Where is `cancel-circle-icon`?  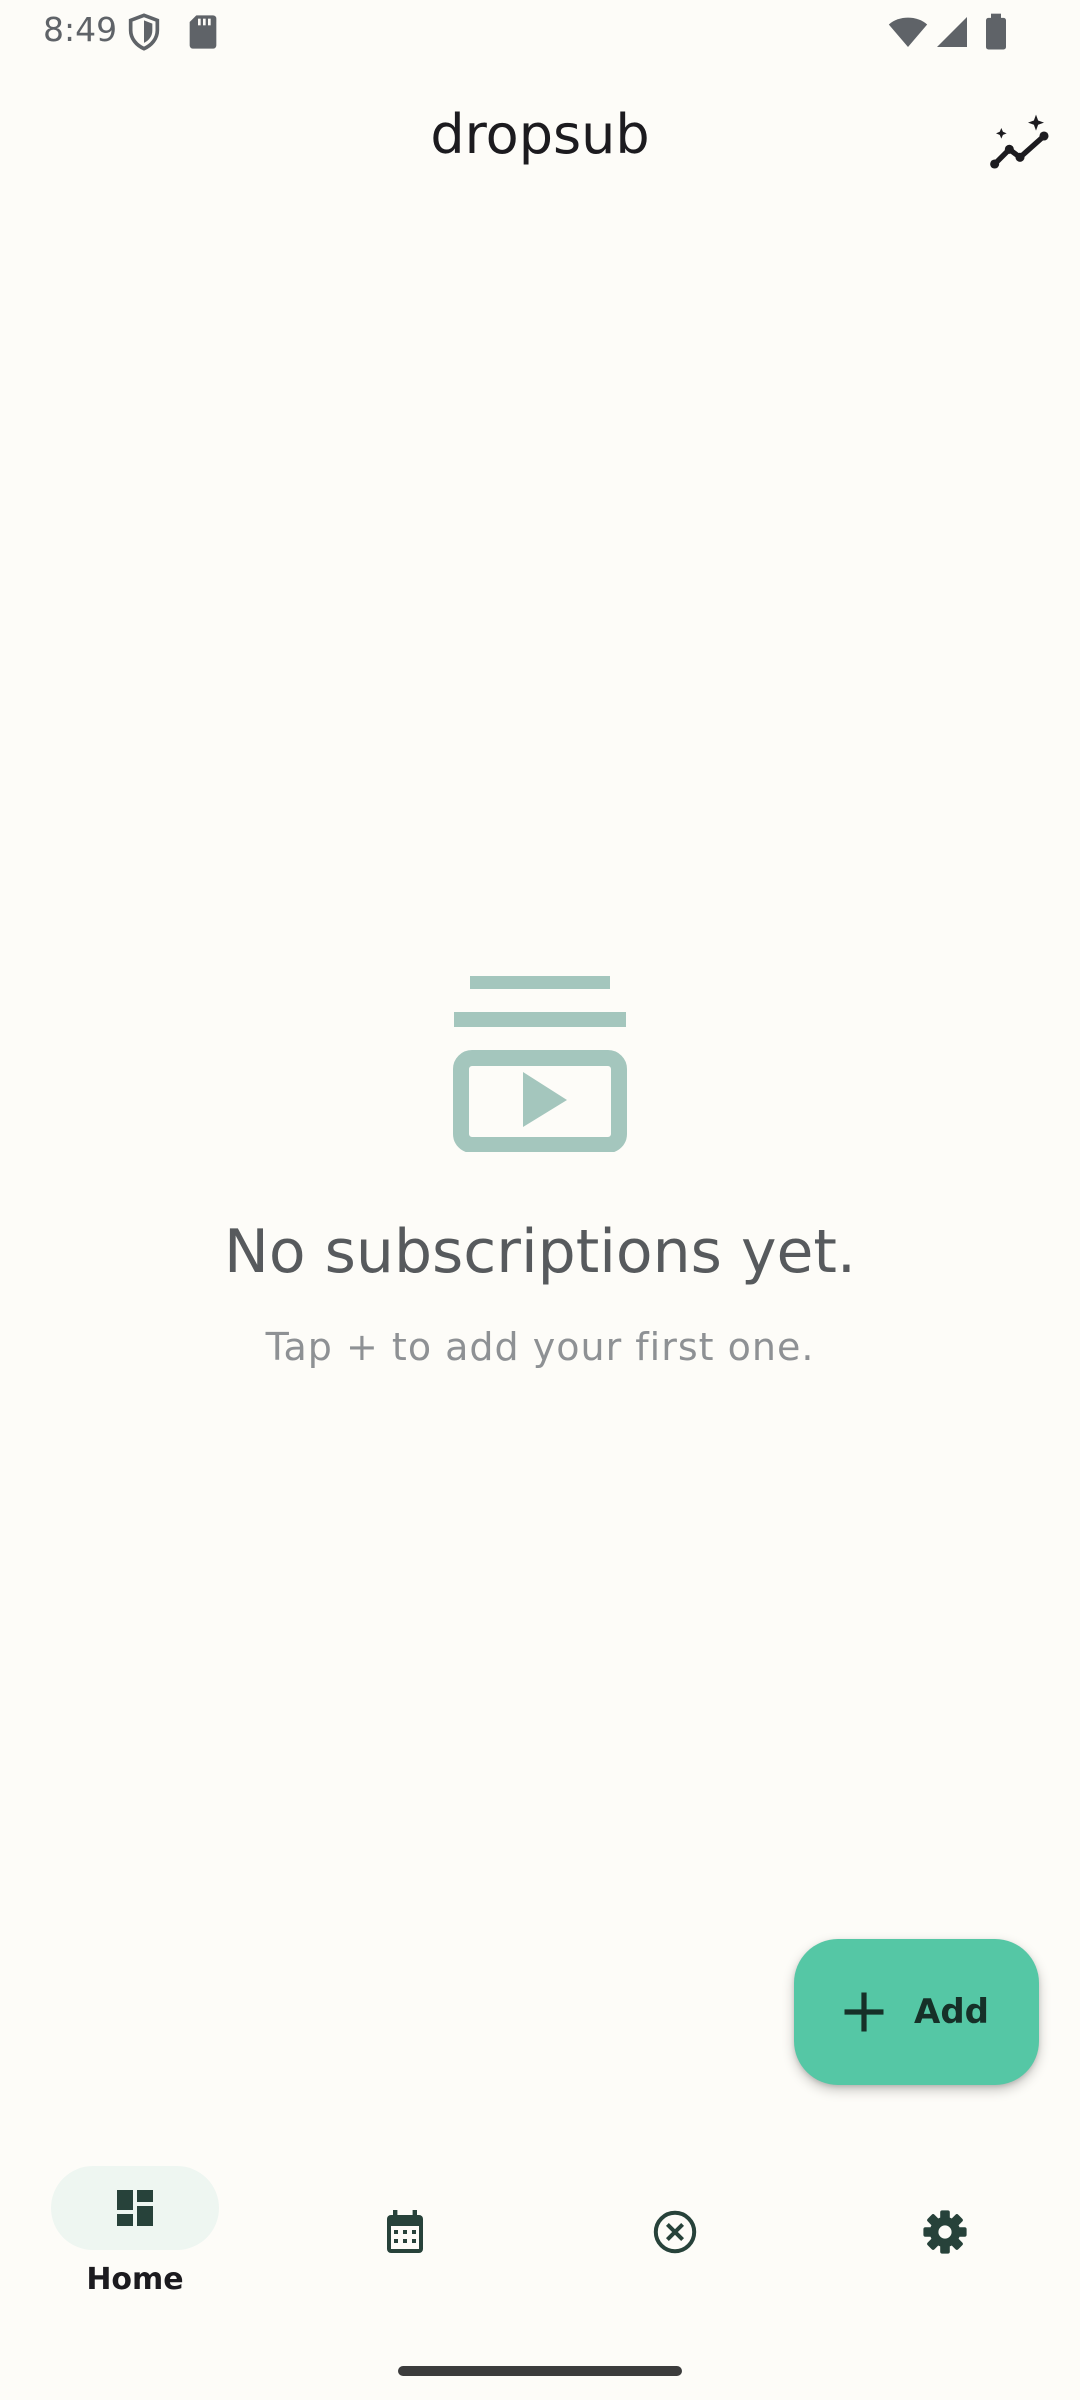 cancel-circle-icon is located at coordinates (675, 2232).